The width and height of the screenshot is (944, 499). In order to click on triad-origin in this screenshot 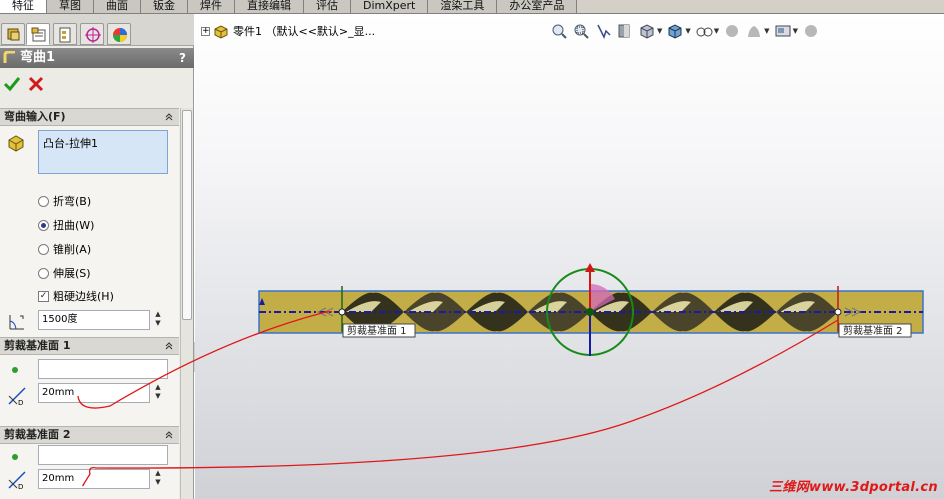, I will do `click(590, 312)`.